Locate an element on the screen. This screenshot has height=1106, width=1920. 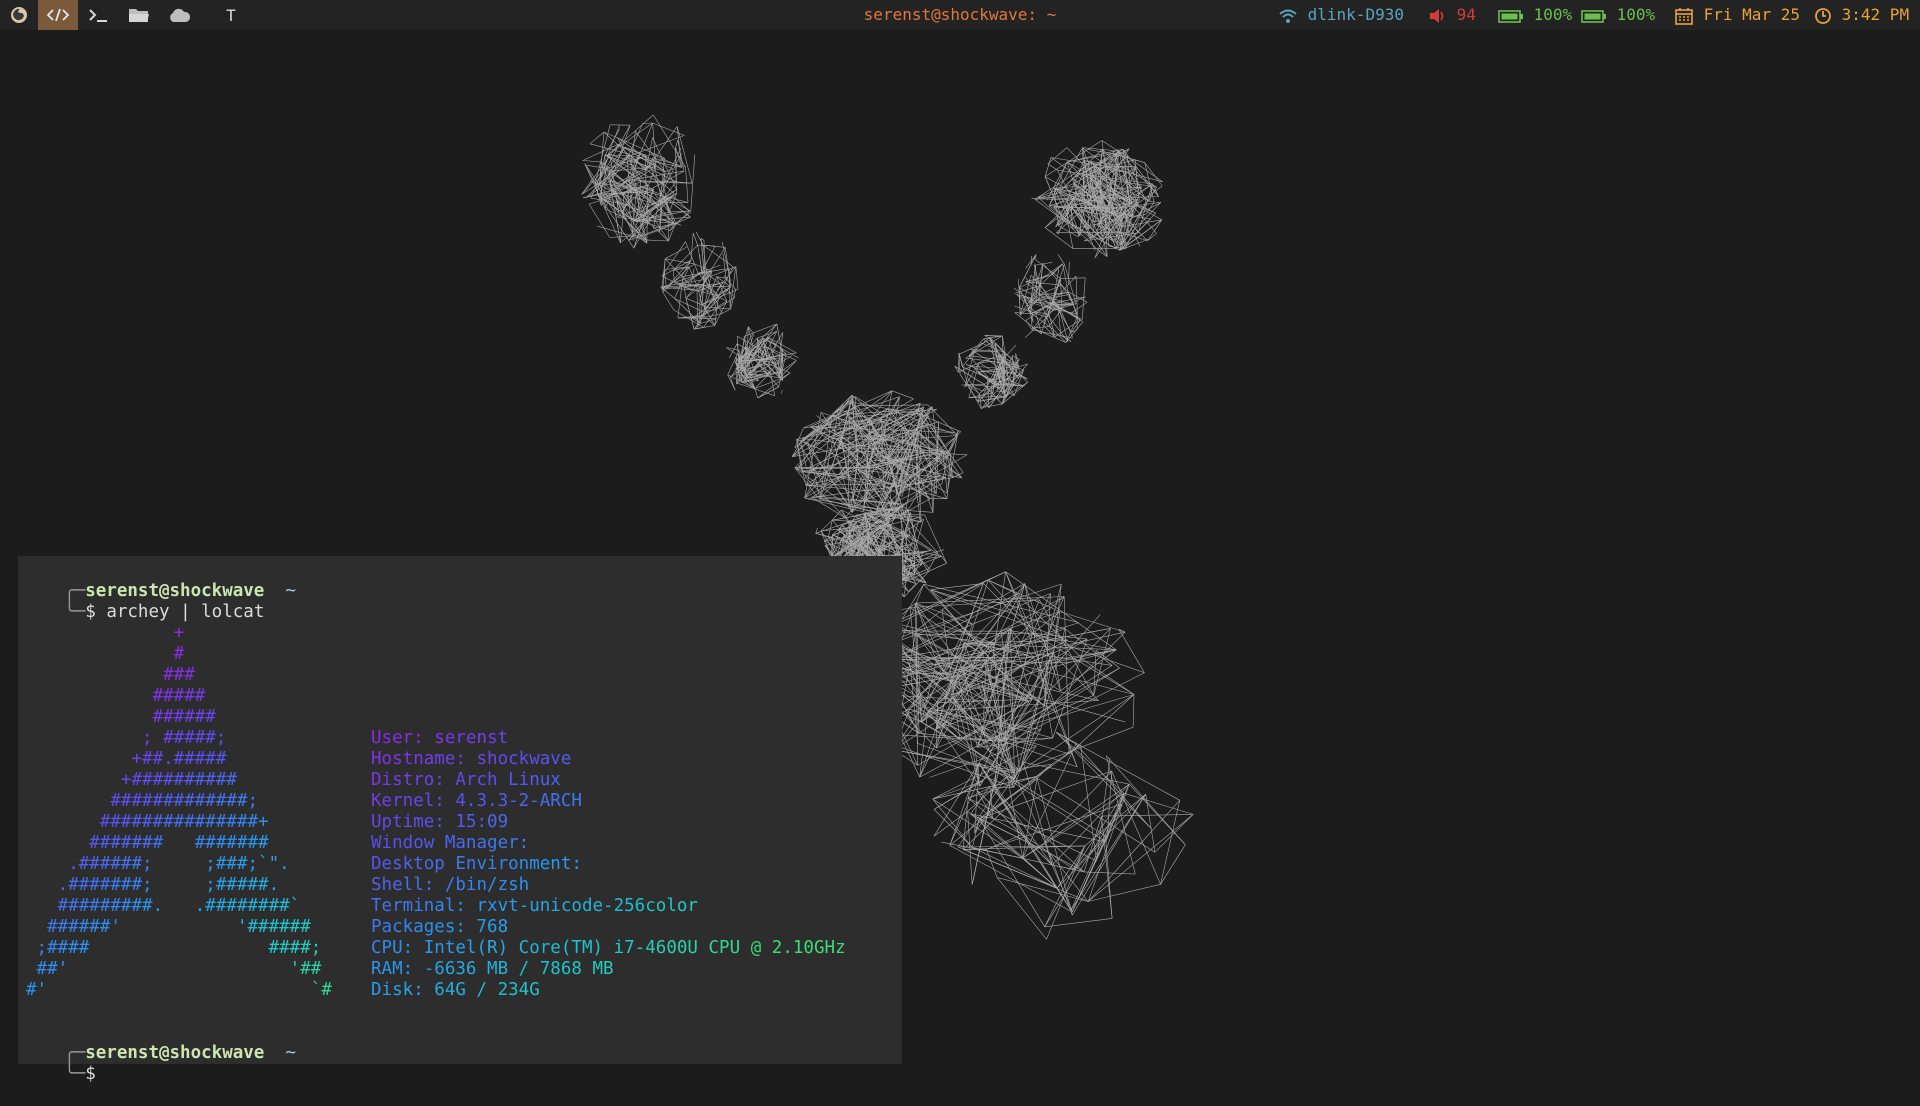
ascii-art-line: .#######; ;#####. is located at coordinates (152, 885).